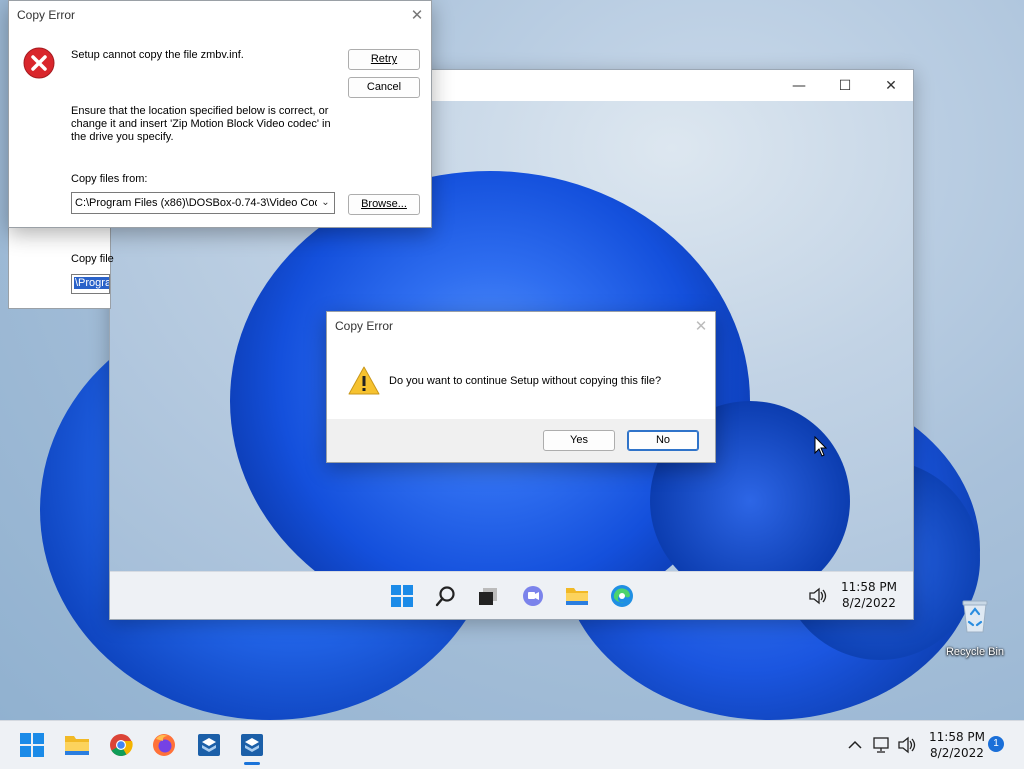 Image resolution: width=1024 pixels, height=769 pixels. Describe the element at coordinates (996, 744) in the screenshot. I see `notification-badge: 1` at that location.